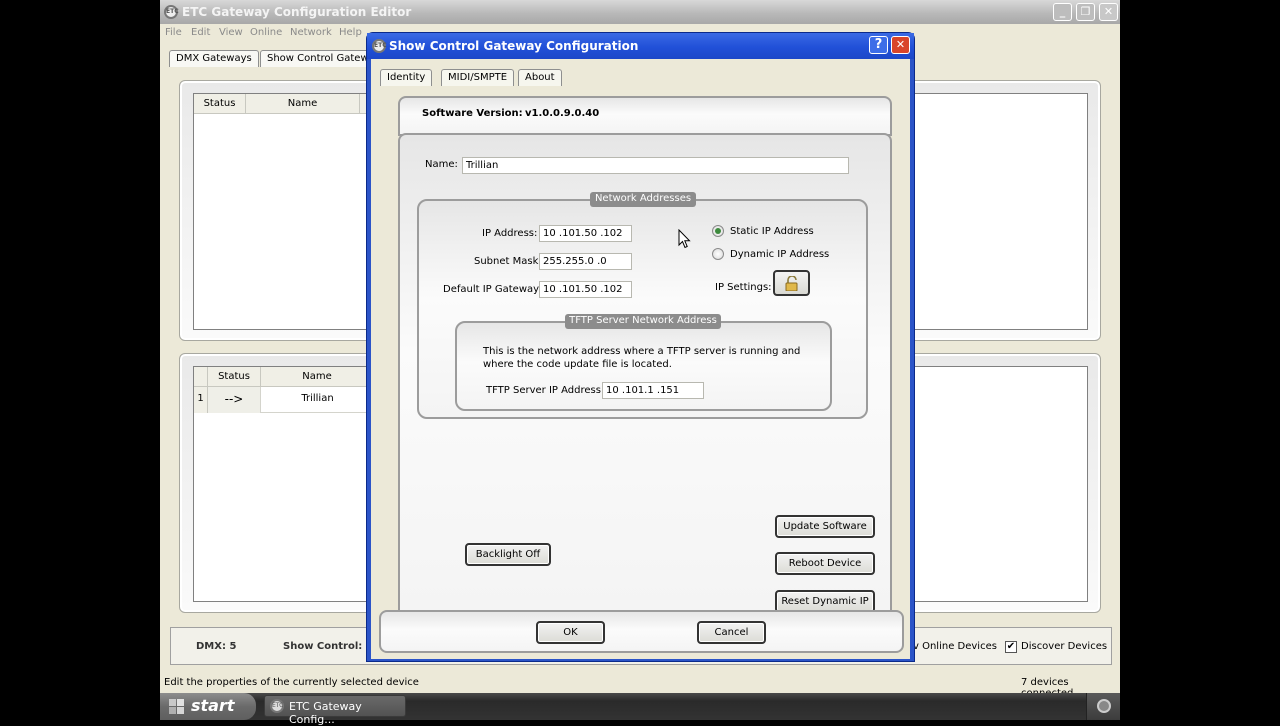  I want to click on tab-dmx-gateways: DMX Gateways, so click(214, 58).